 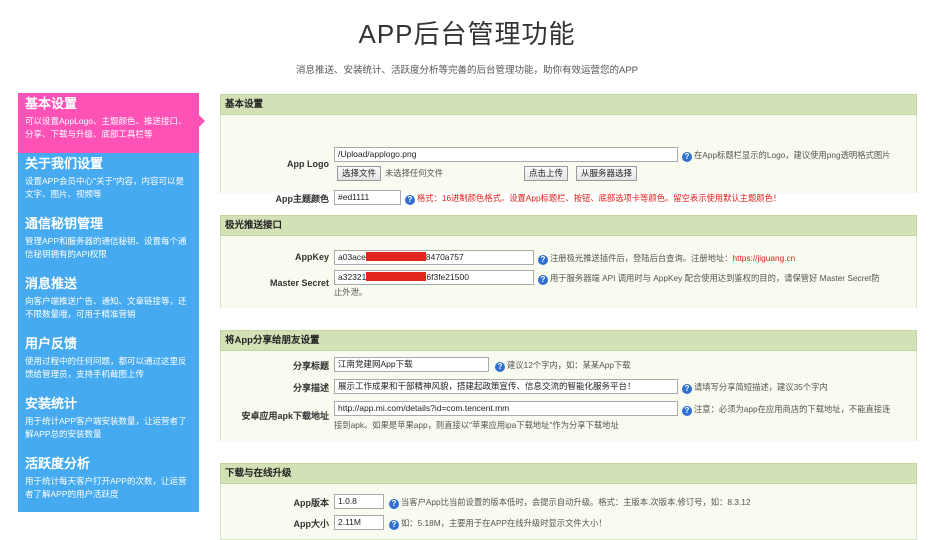 What do you see at coordinates (64, 164) in the screenshot?
I see `sidebar-item-title: 关于我们设置` at bounding box center [64, 164].